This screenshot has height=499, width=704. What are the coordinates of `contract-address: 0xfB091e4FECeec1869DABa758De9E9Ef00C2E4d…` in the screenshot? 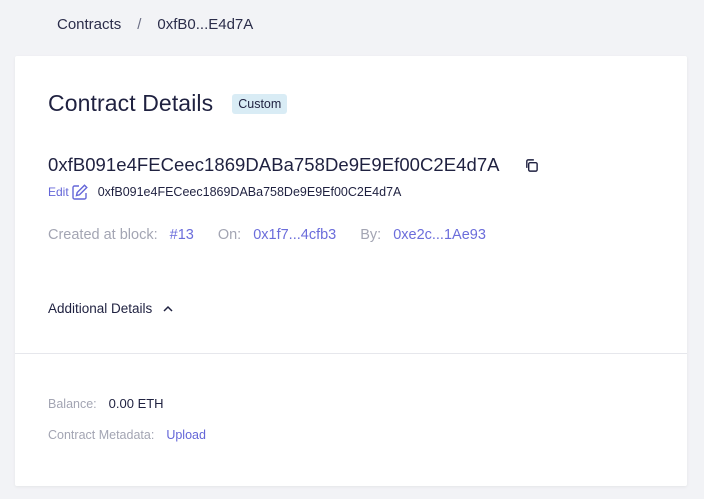 It's located at (274, 164).